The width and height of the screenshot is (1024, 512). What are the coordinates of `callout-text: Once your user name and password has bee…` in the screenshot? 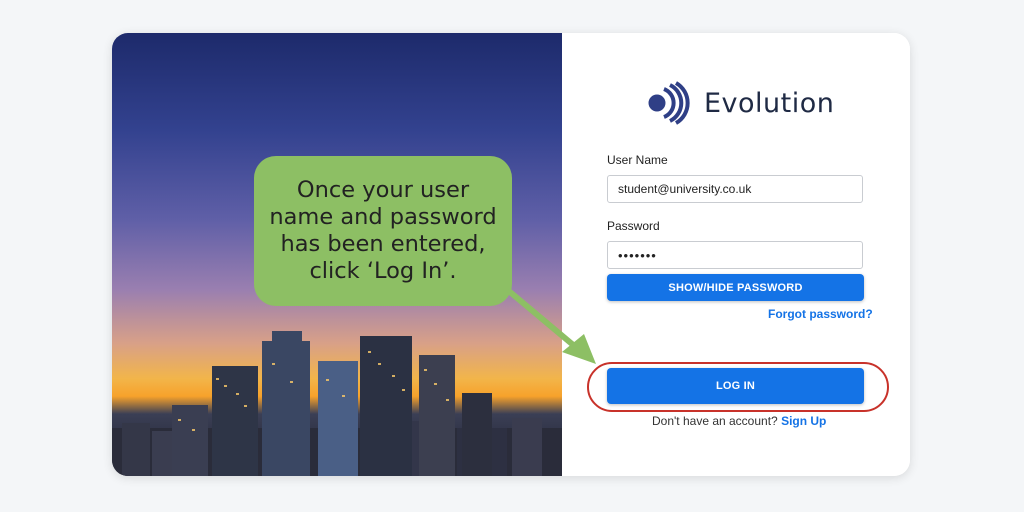 It's located at (383, 230).